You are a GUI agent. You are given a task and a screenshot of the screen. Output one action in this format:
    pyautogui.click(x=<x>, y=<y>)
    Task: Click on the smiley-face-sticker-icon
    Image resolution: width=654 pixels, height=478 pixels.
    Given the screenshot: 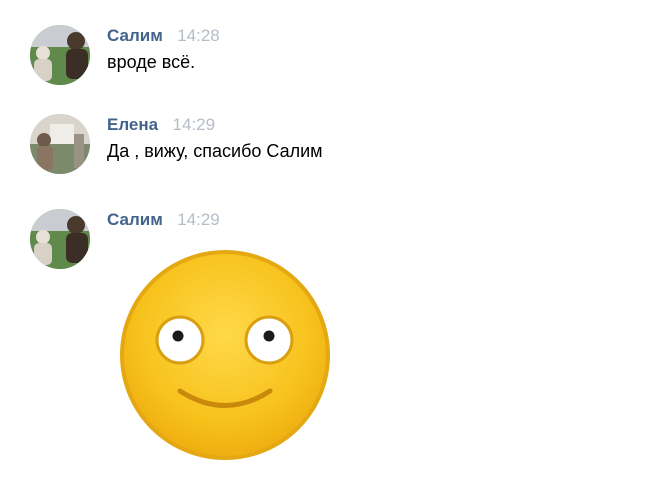 What is the action you would take?
    pyautogui.click(x=225, y=355)
    